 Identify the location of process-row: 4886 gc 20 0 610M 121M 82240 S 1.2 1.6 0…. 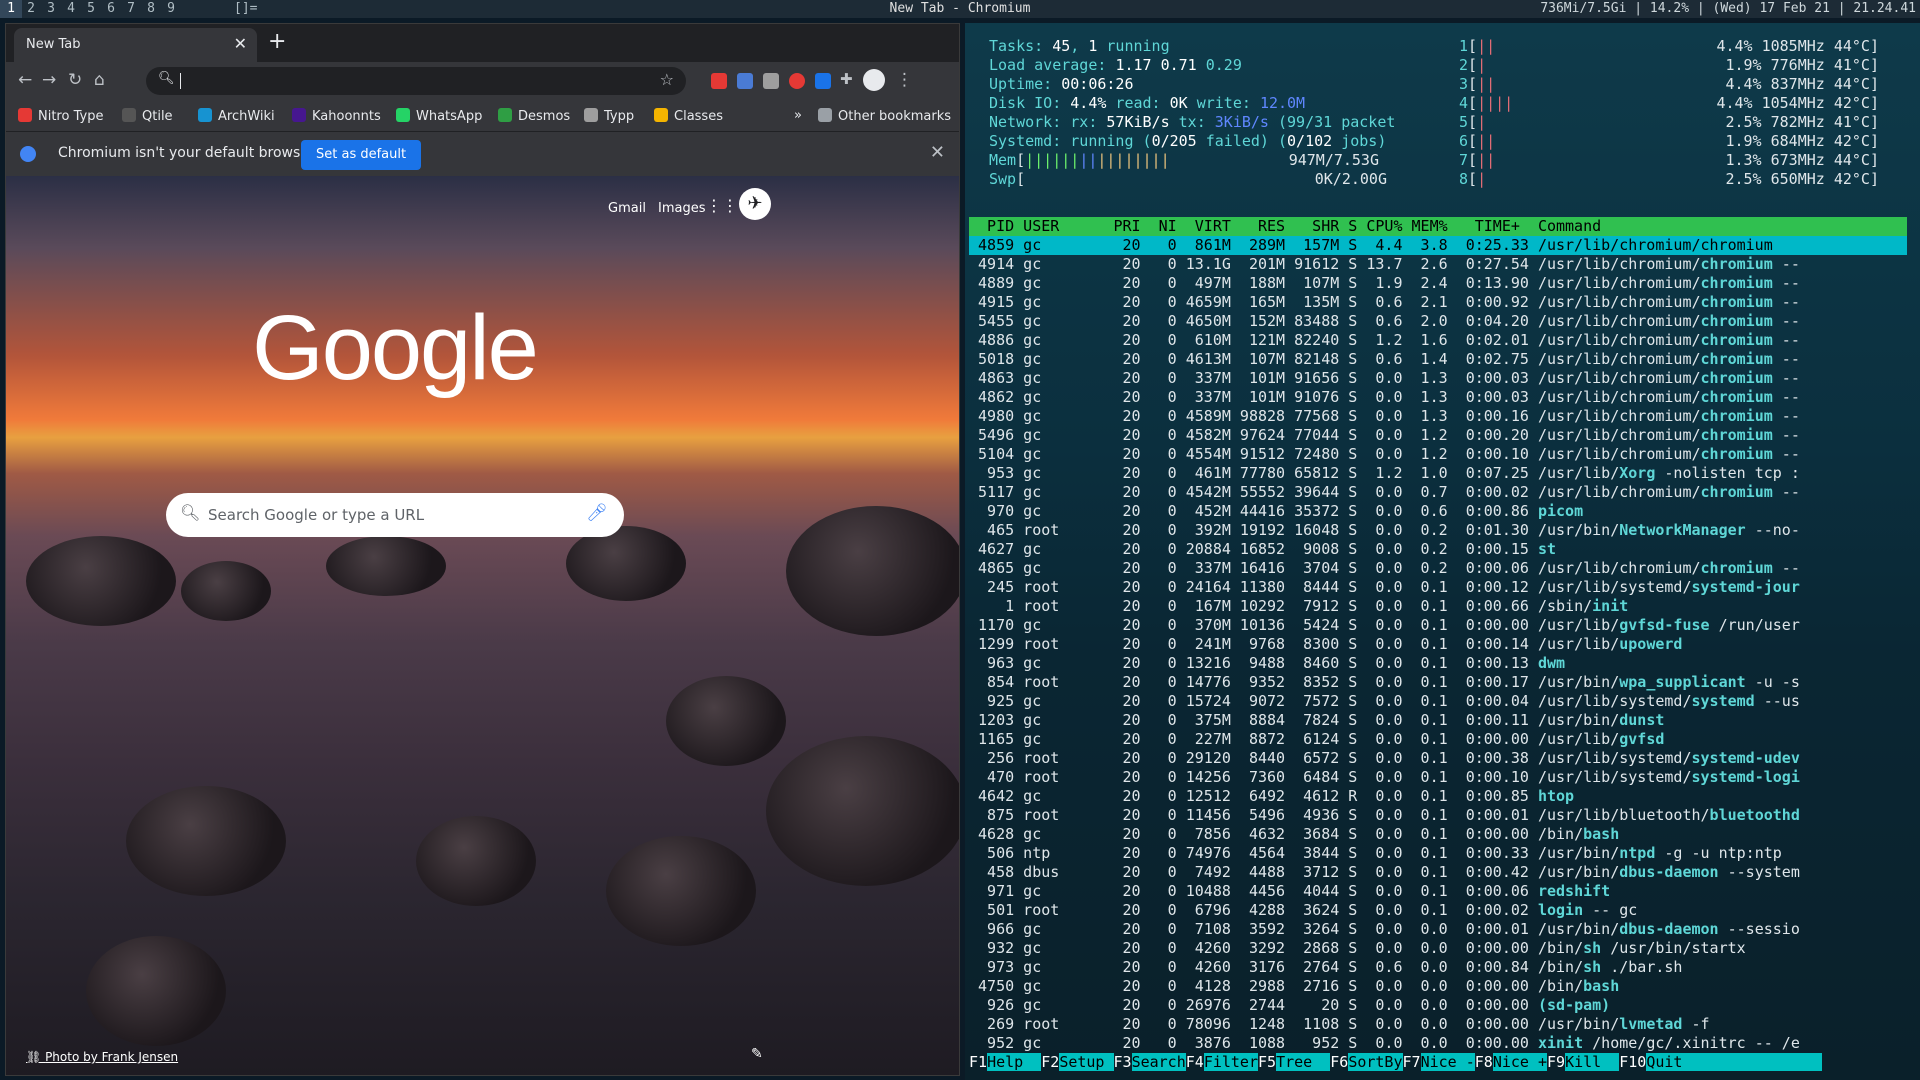
(1438, 340).